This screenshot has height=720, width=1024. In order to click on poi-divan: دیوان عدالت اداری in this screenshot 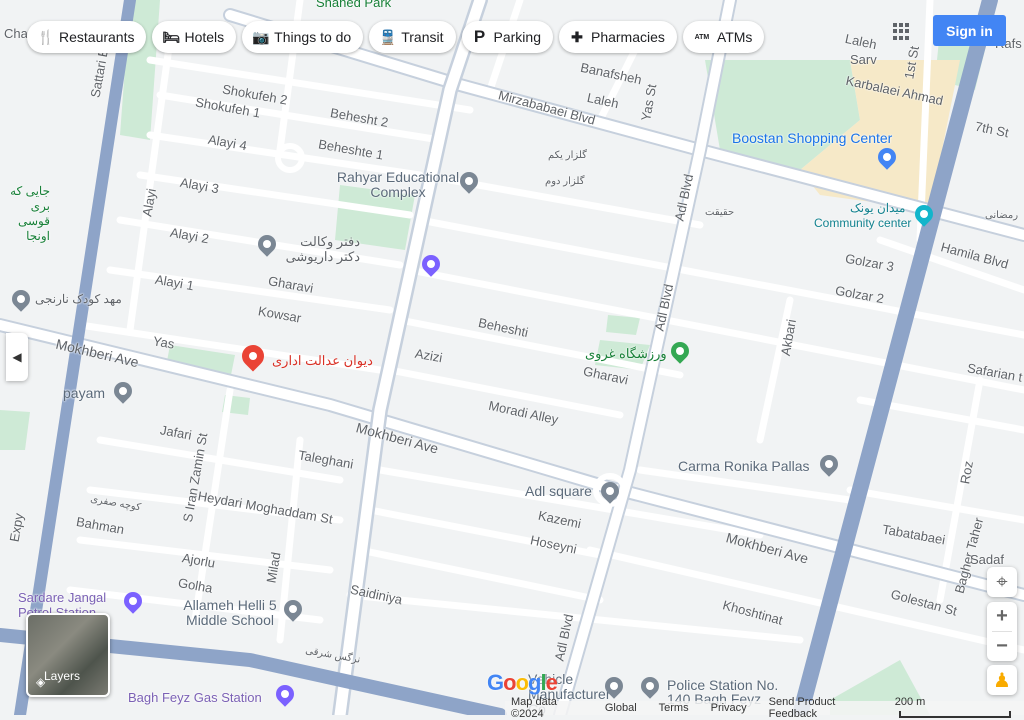, I will do `click(322, 361)`.